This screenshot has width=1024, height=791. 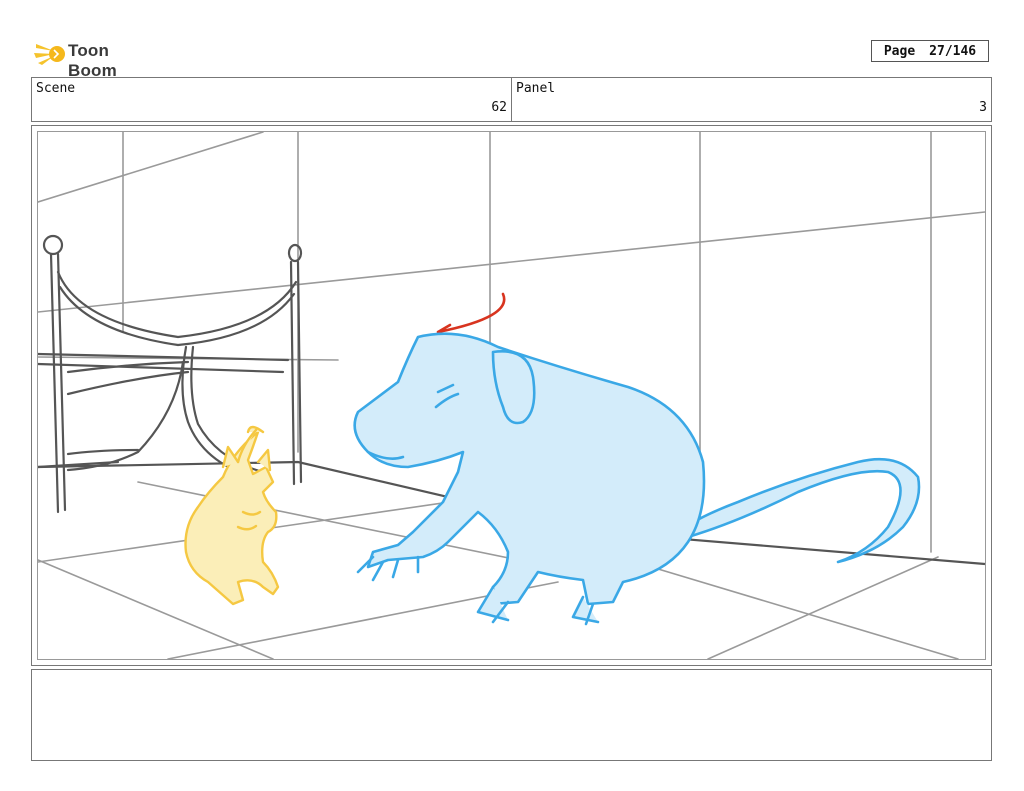 What do you see at coordinates (499, 107) in the screenshot?
I see `scene-value: 62` at bounding box center [499, 107].